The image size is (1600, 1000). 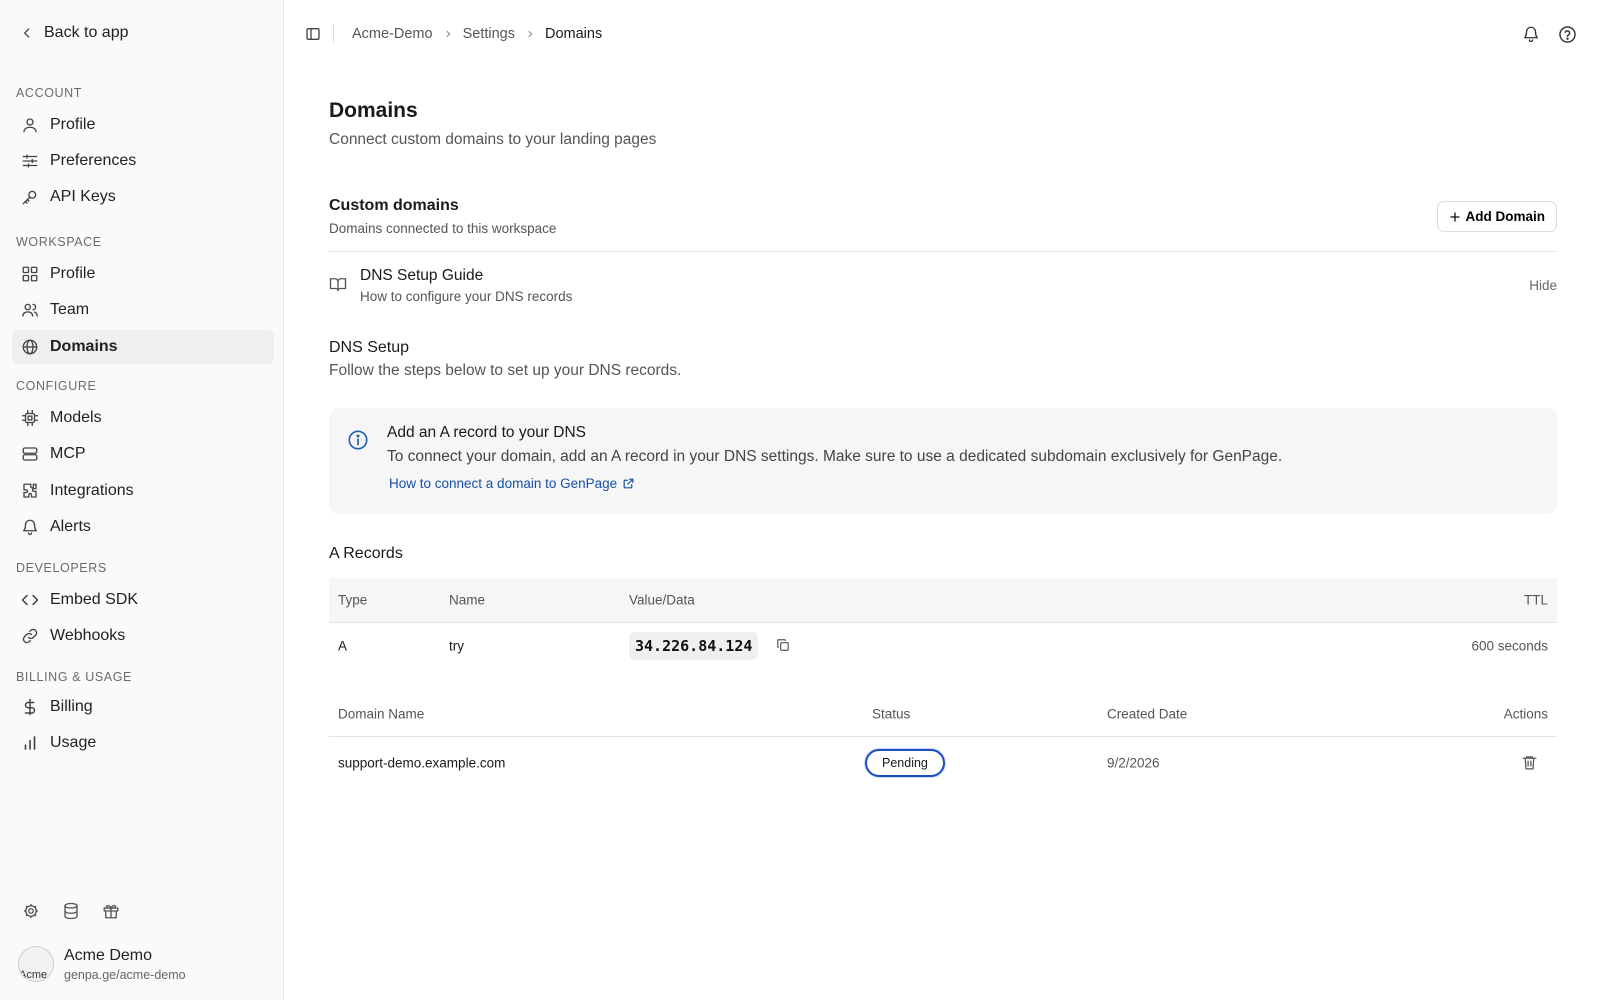 What do you see at coordinates (30, 125) in the screenshot?
I see `user-icon` at bounding box center [30, 125].